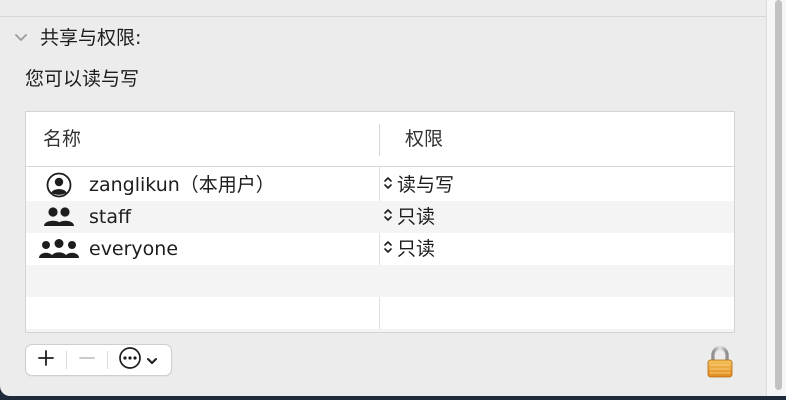  I want to click on user-group-icon, so click(59, 217).